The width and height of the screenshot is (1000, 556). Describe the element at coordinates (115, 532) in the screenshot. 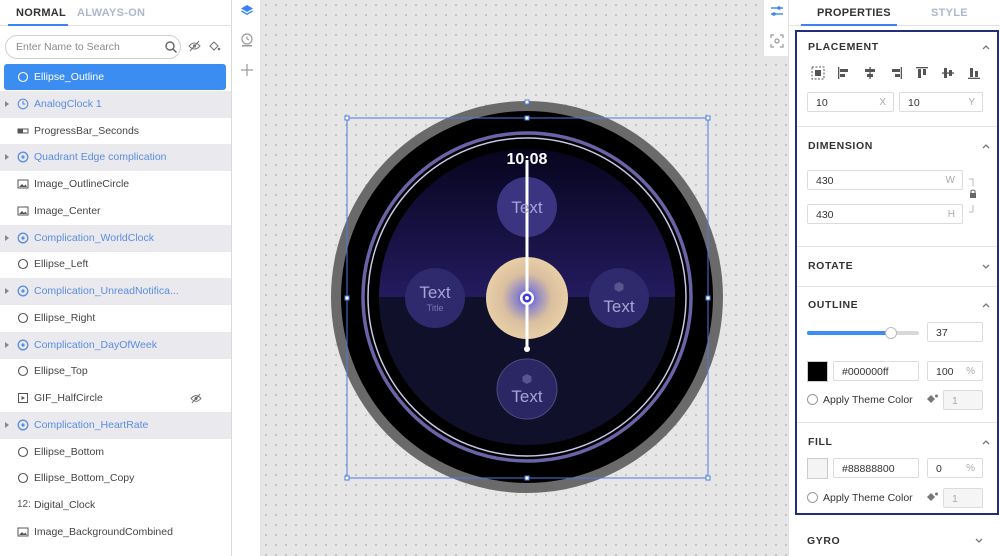

I see `layer-row: Image_BackgroundCombined` at that location.